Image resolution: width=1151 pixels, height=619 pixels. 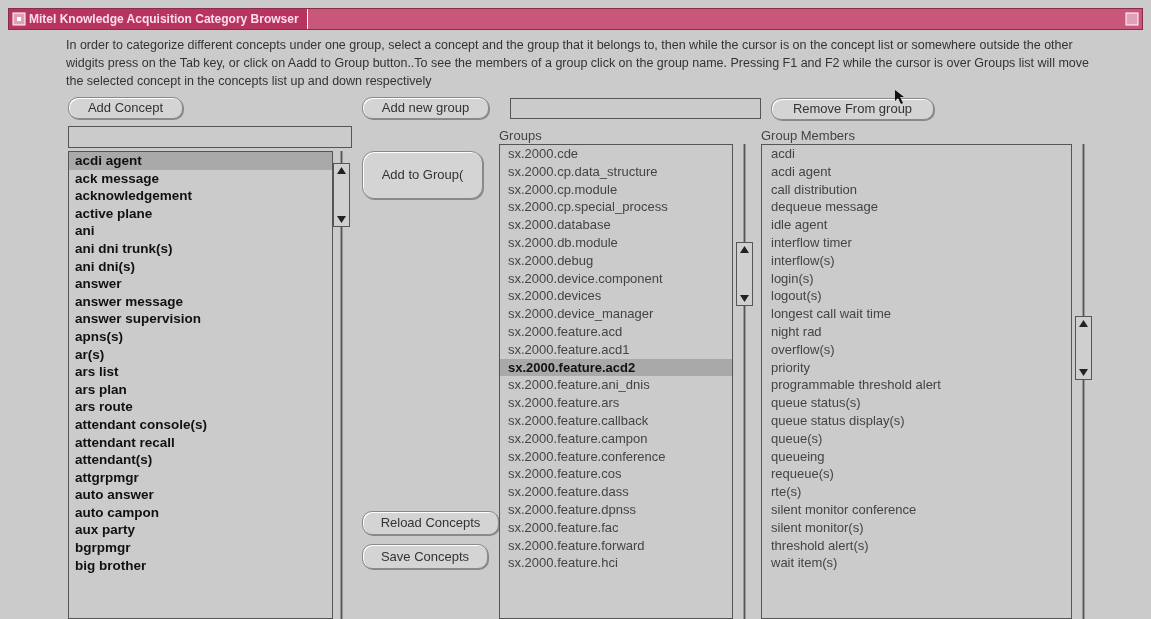 I want to click on group-item: sx.2000.db.module, so click(x=616, y=243).